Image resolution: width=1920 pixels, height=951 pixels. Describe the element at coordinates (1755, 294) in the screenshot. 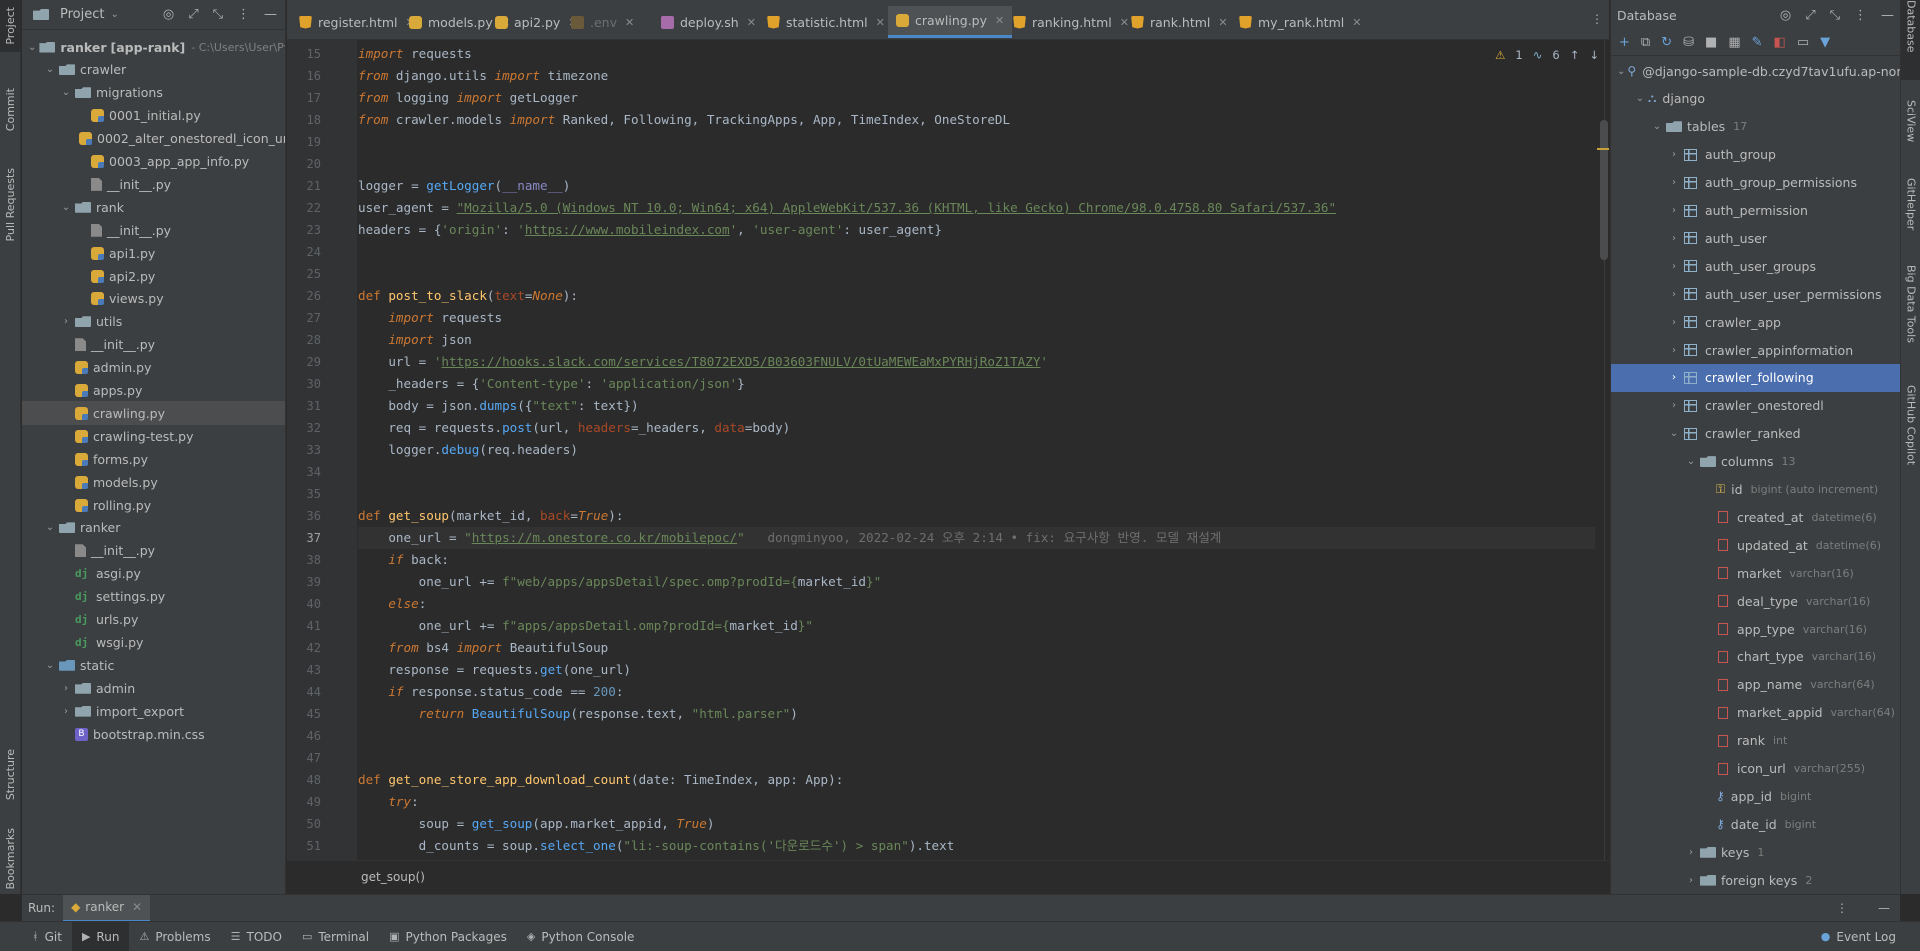

I see `database-tree-item: › auth_user_user_permissions` at that location.